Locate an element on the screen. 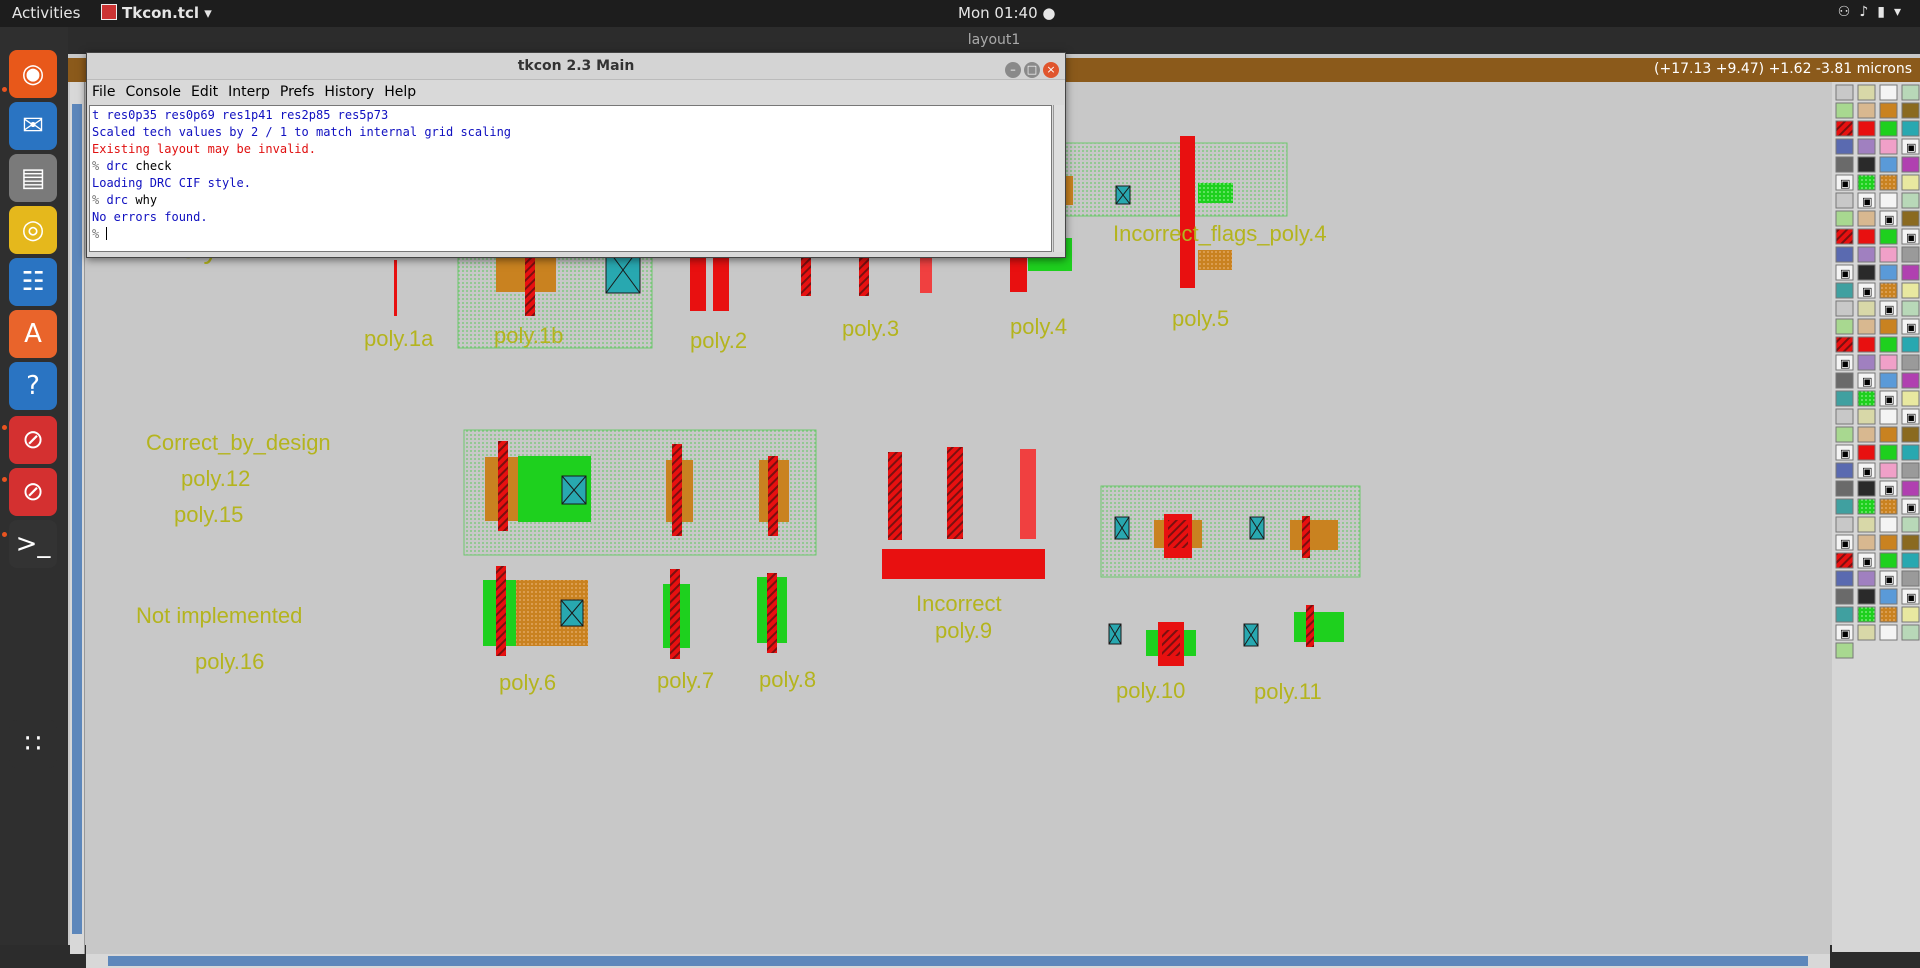 The image size is (1920, 968). close-button: × is located at coordinates (1051, 70).